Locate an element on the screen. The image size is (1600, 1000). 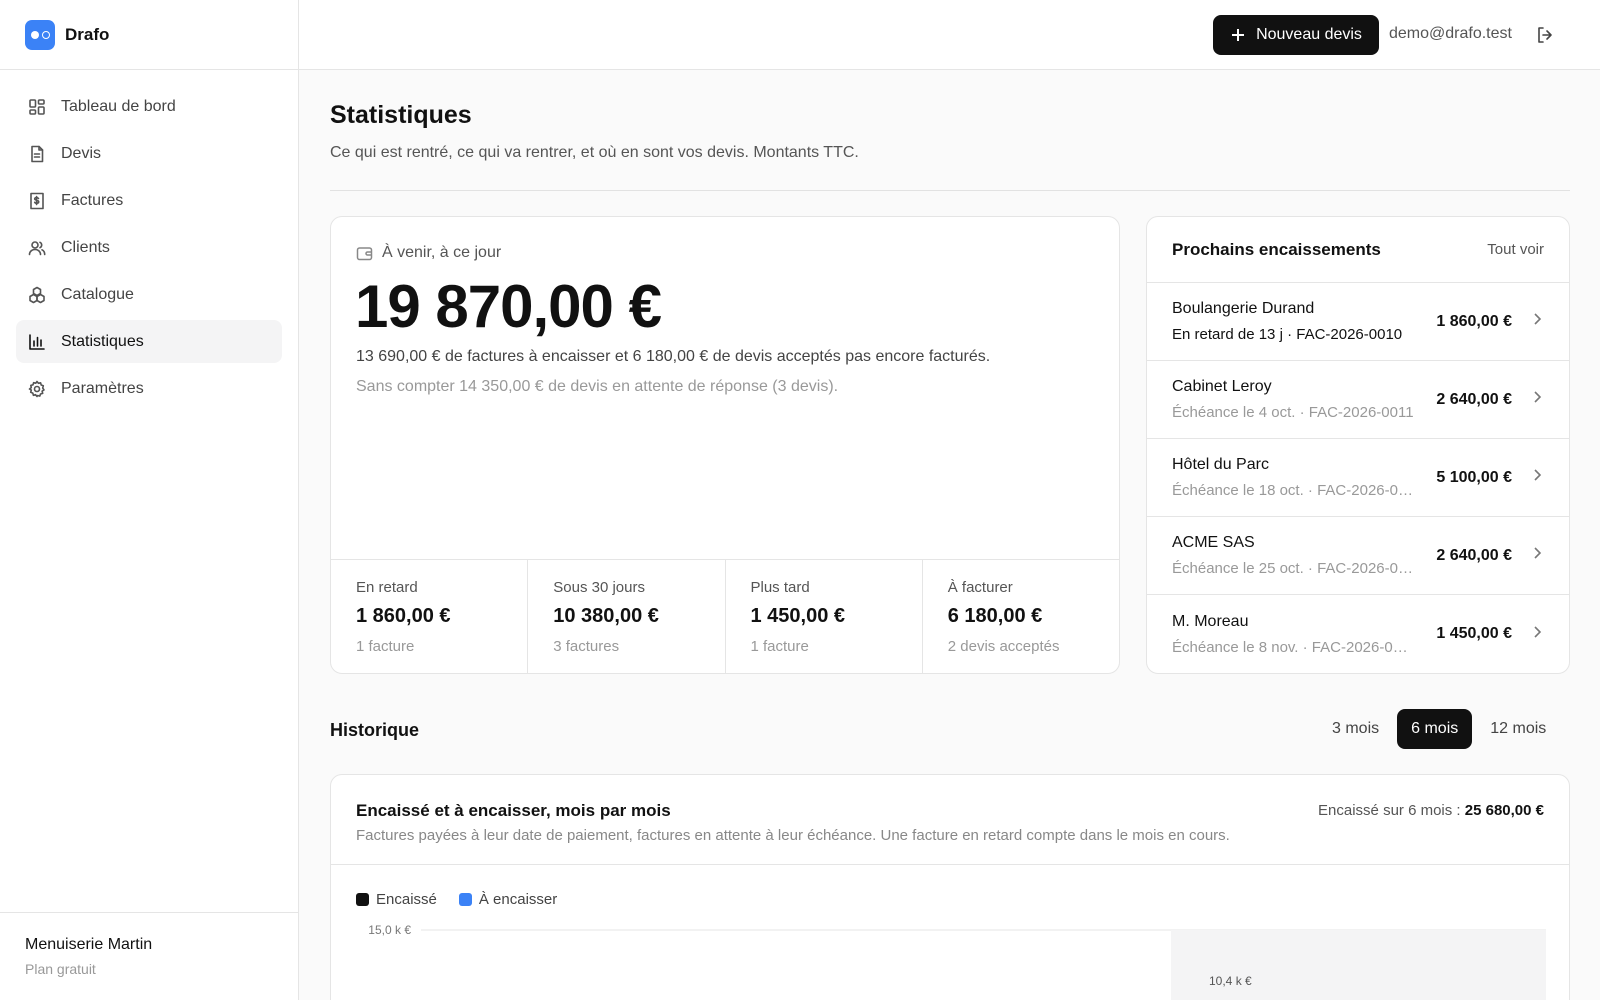
new-quote-button: Nouveau devis is located at coordinates (1296, 35).